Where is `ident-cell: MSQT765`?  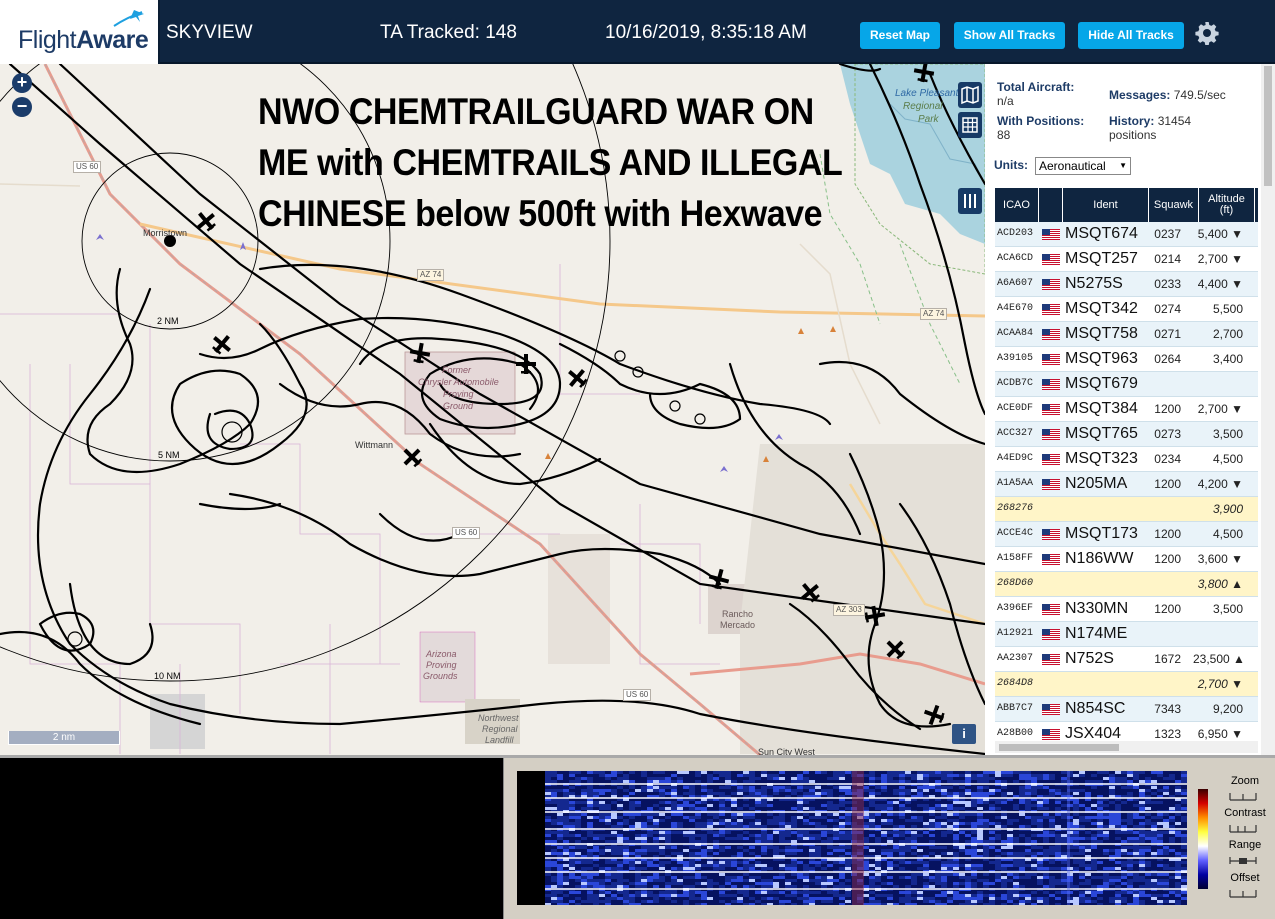 ident-cell: MSQT765 is located at coordinates (1101, 433).